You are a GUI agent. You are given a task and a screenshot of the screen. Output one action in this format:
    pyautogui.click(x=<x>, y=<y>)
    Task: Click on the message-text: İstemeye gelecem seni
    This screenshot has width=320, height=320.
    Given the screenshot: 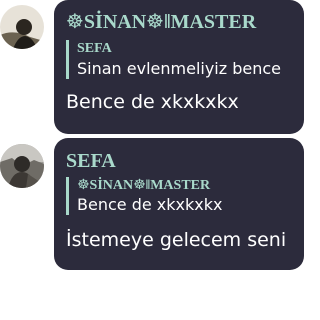 What is the action you would take?
    pyautogui.click(x=176, y=240)
    